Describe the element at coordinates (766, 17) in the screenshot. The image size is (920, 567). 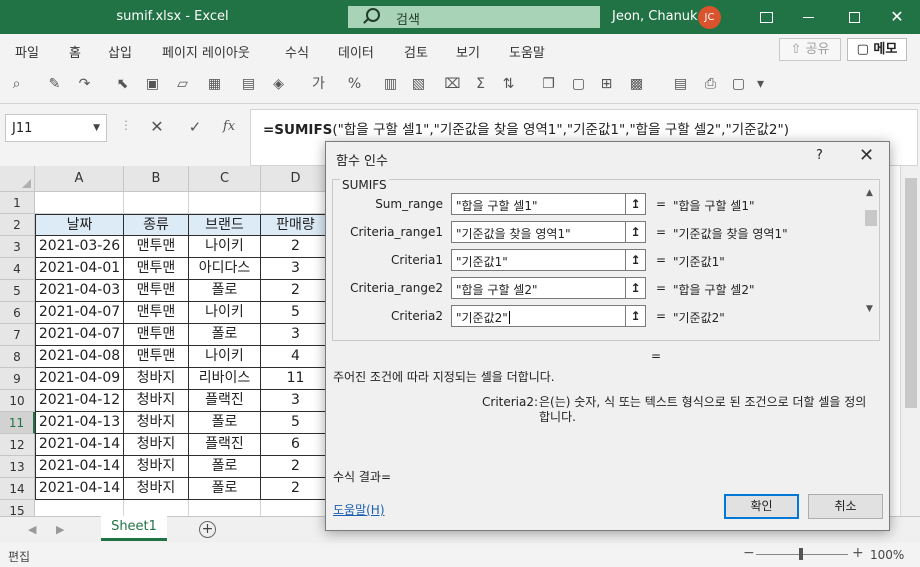
I see `ribbon-display-options-icon` at that location.